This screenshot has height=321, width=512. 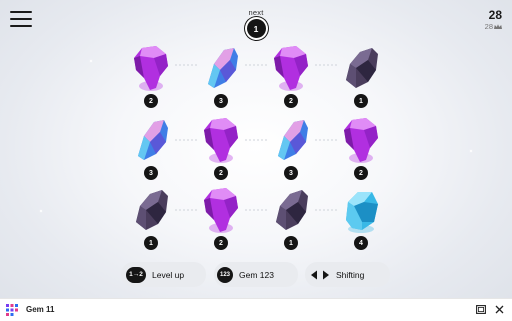 I want to click on app-footer: Gem 11, so click(x=256, y=309).